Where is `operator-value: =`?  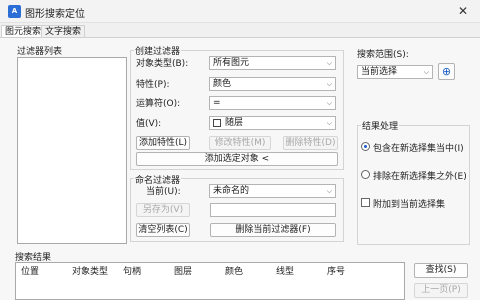
operator-value: = is located at coordinates (217, 103).